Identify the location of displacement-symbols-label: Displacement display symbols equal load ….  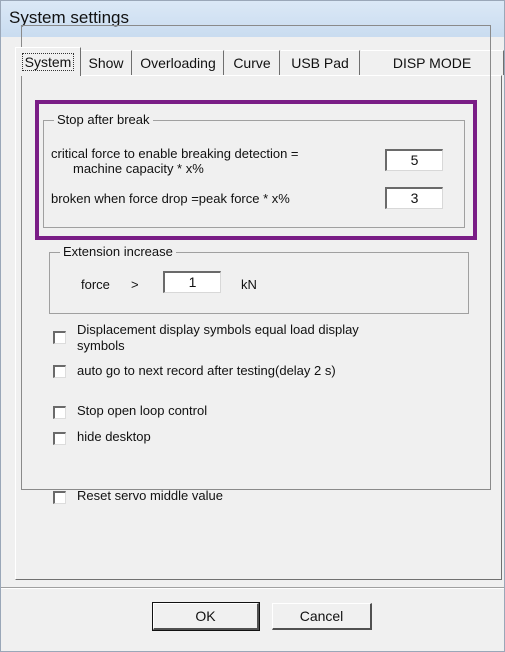
(218, 329).